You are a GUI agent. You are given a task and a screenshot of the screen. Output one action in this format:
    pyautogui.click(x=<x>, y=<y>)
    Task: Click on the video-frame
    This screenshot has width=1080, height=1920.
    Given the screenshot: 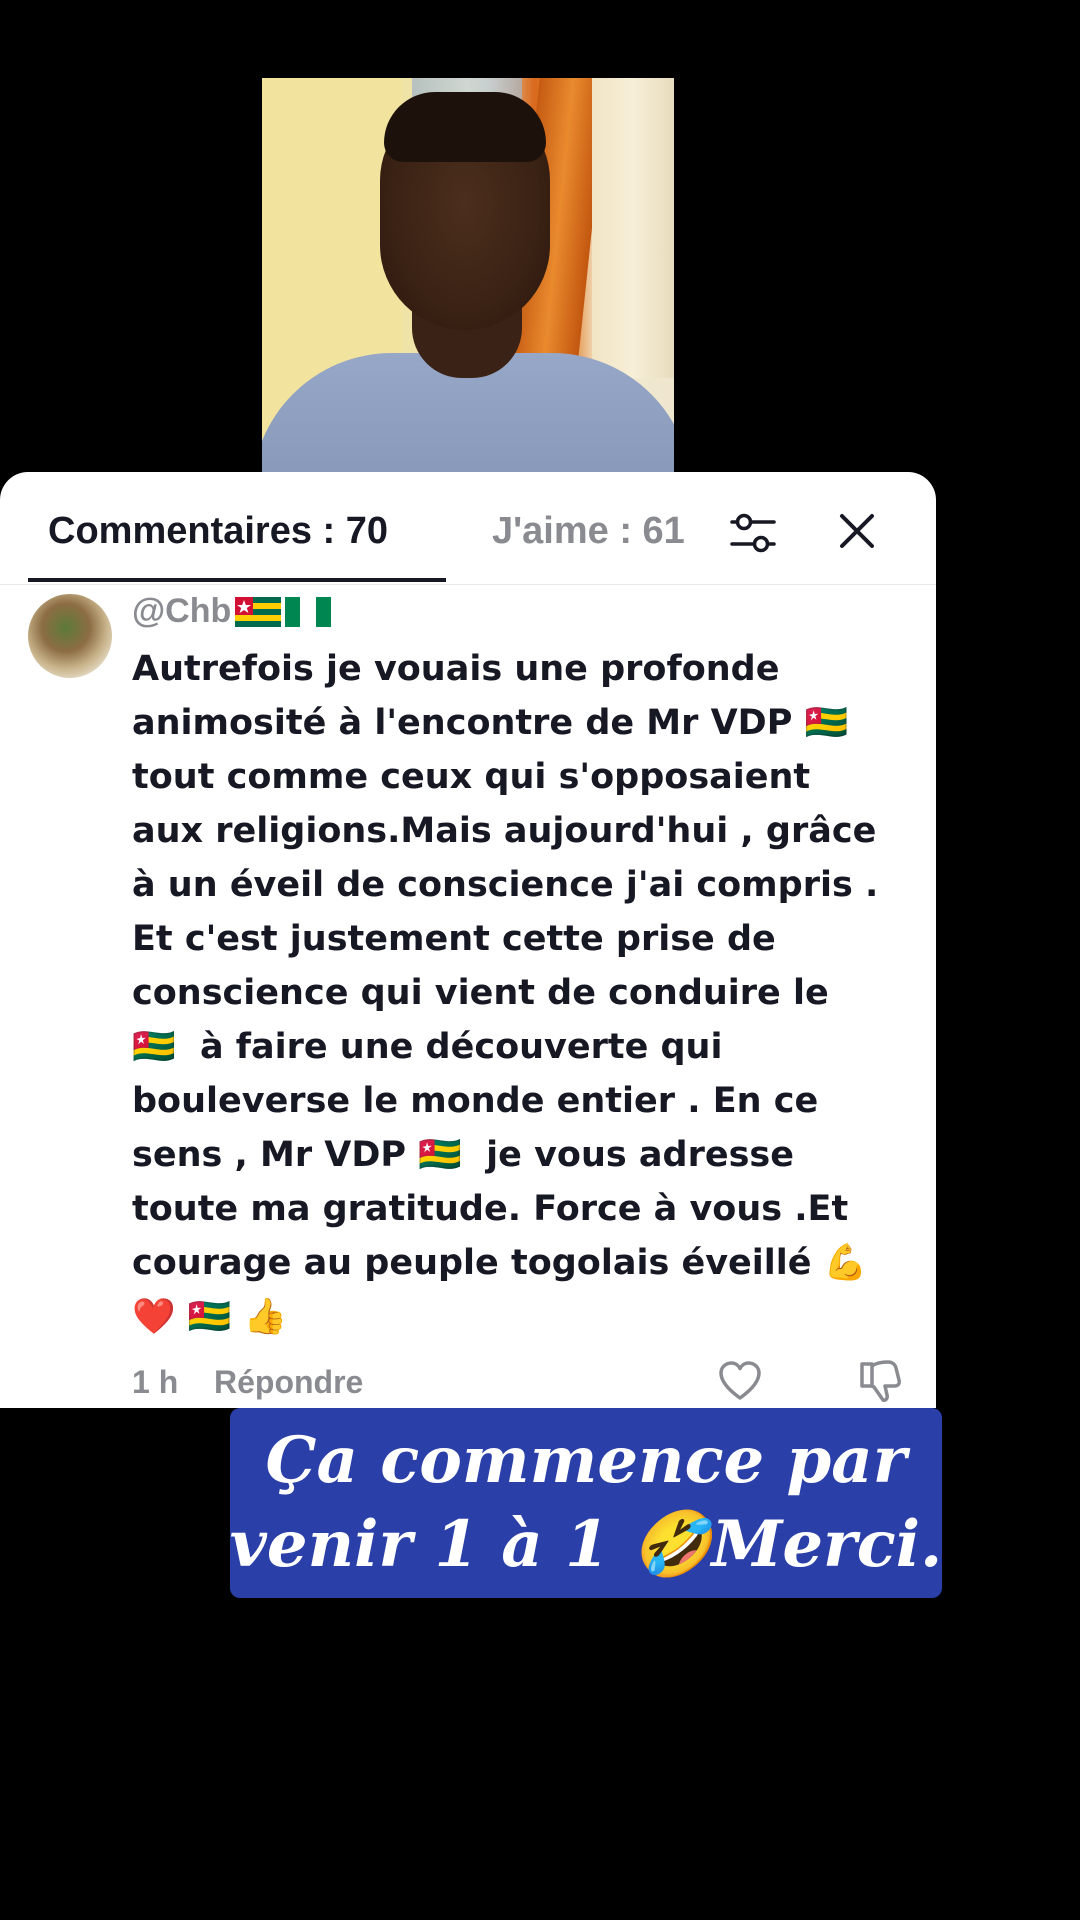 What is the action you would take?
    pyautogui.click(x=468, y=275)
    